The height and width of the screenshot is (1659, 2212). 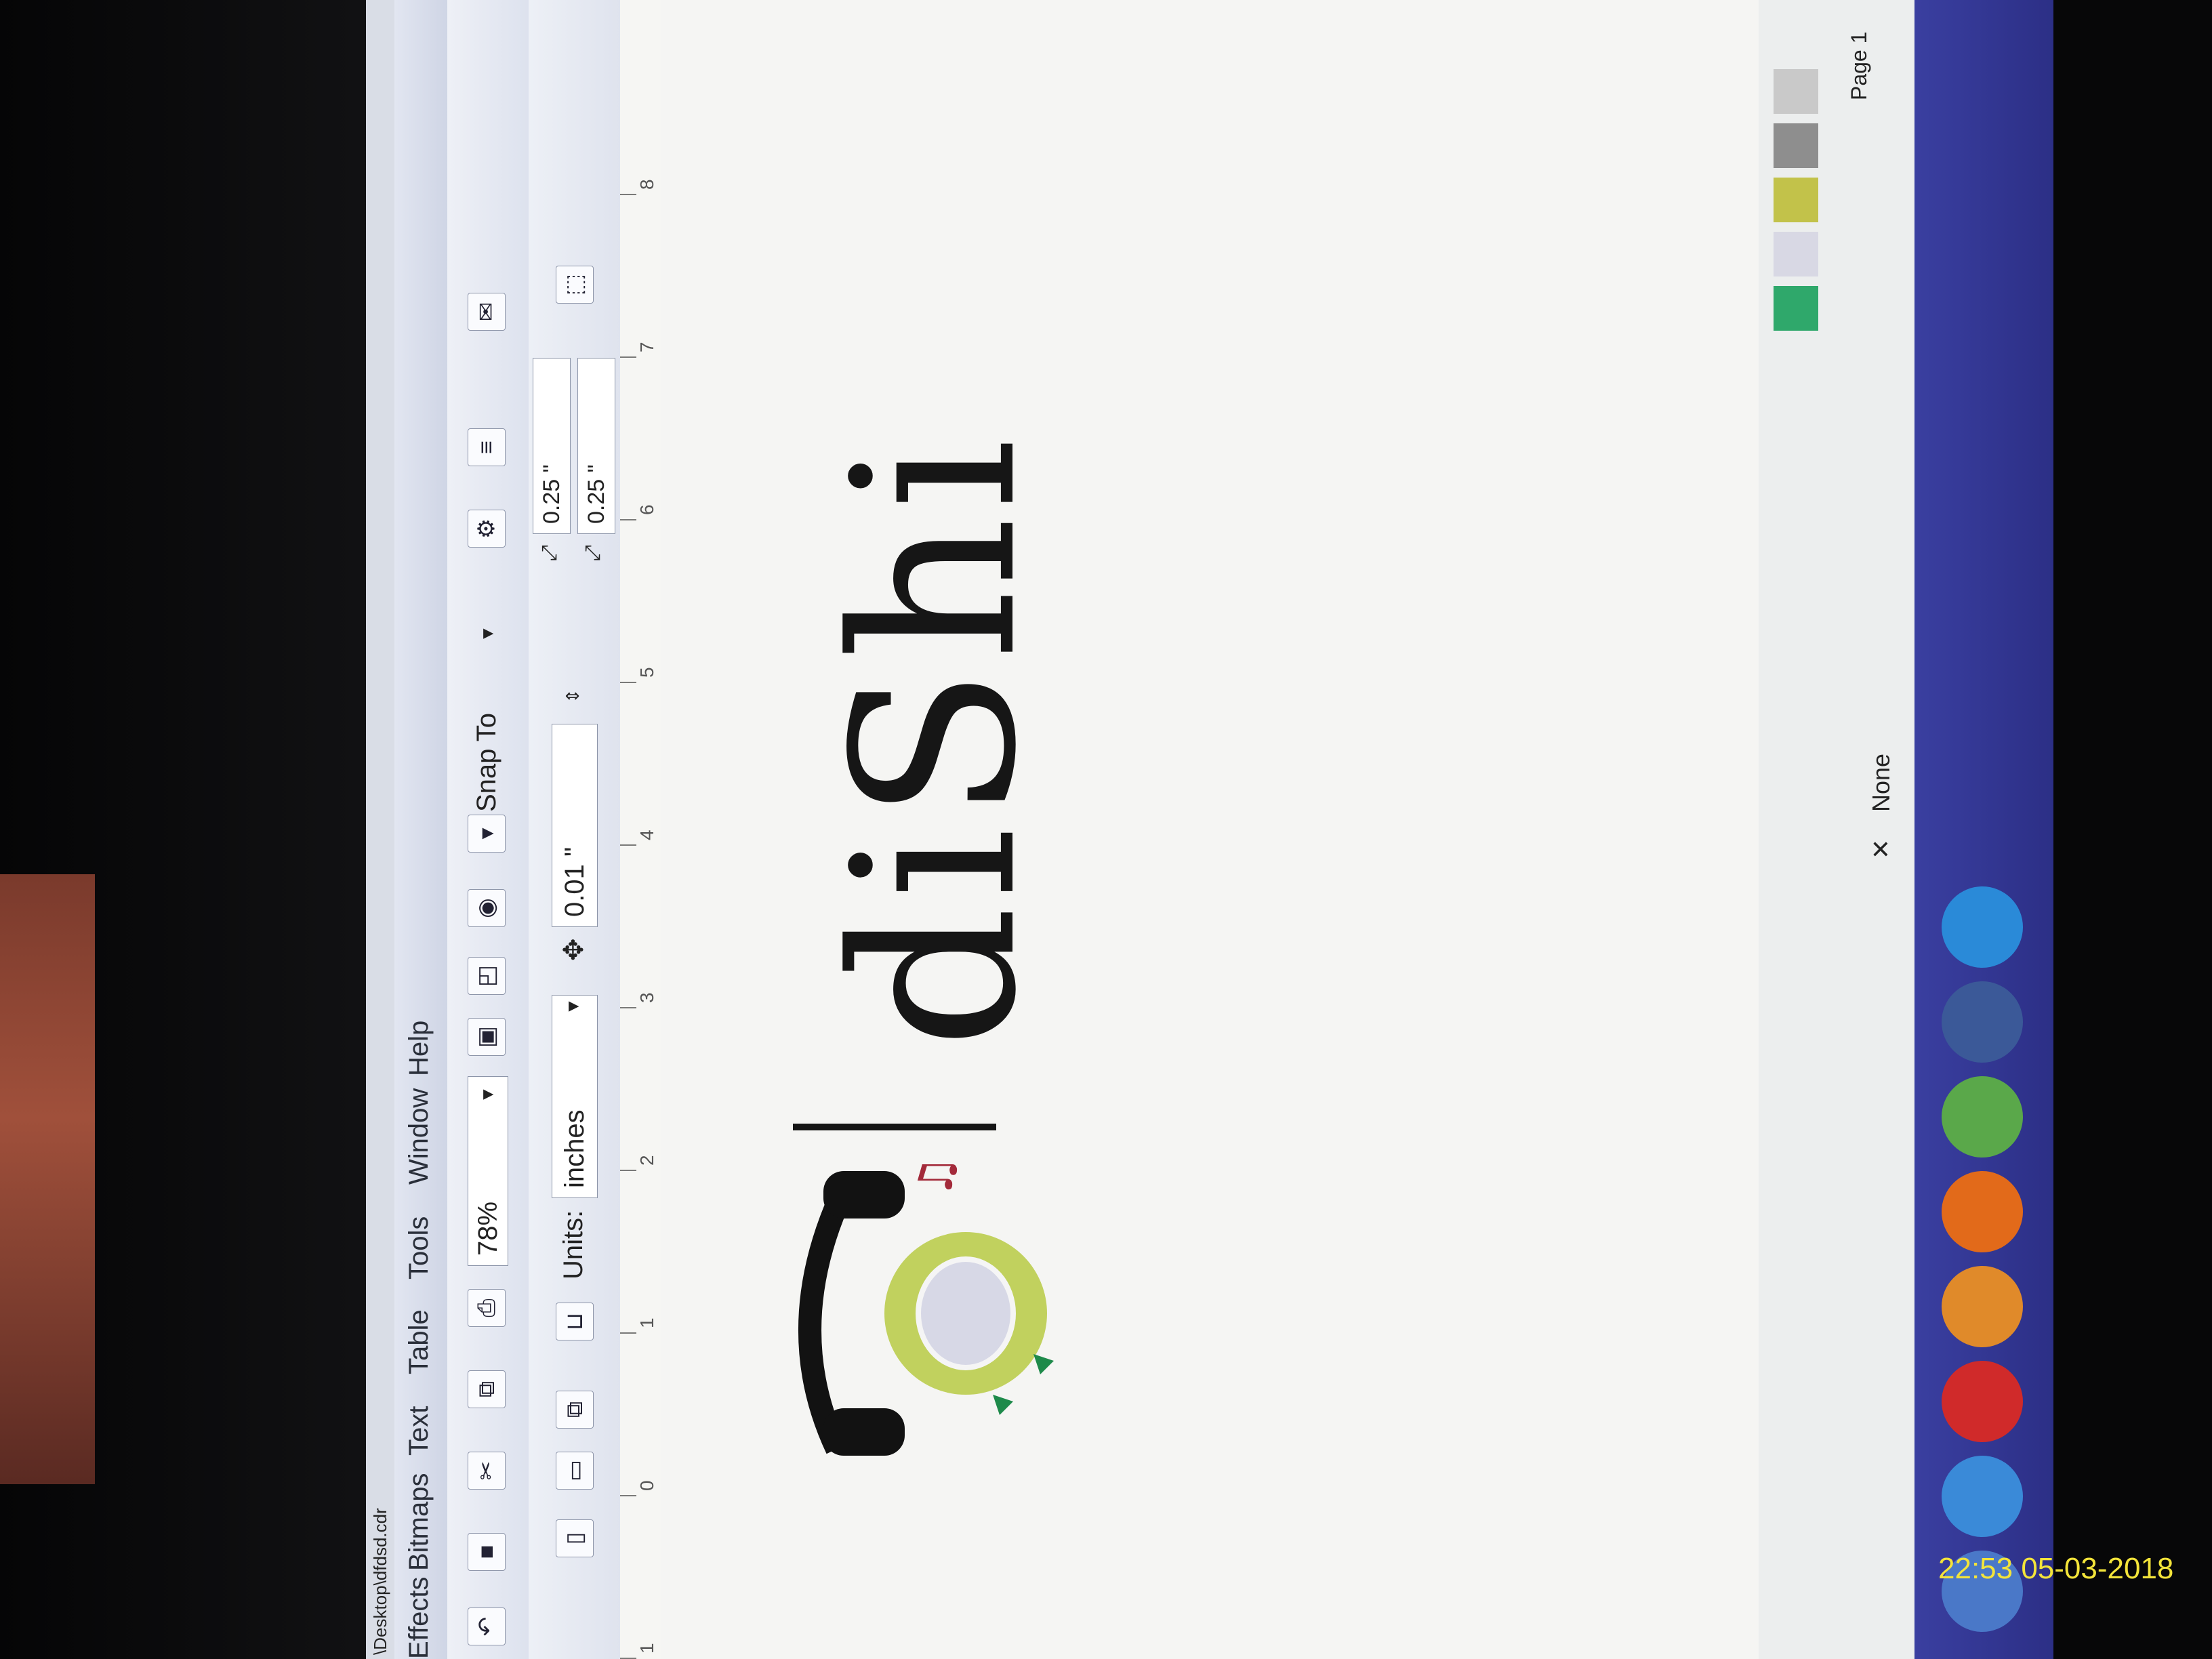 I want to click on brand-wordmark: diShi, so click(x=935, y=740).